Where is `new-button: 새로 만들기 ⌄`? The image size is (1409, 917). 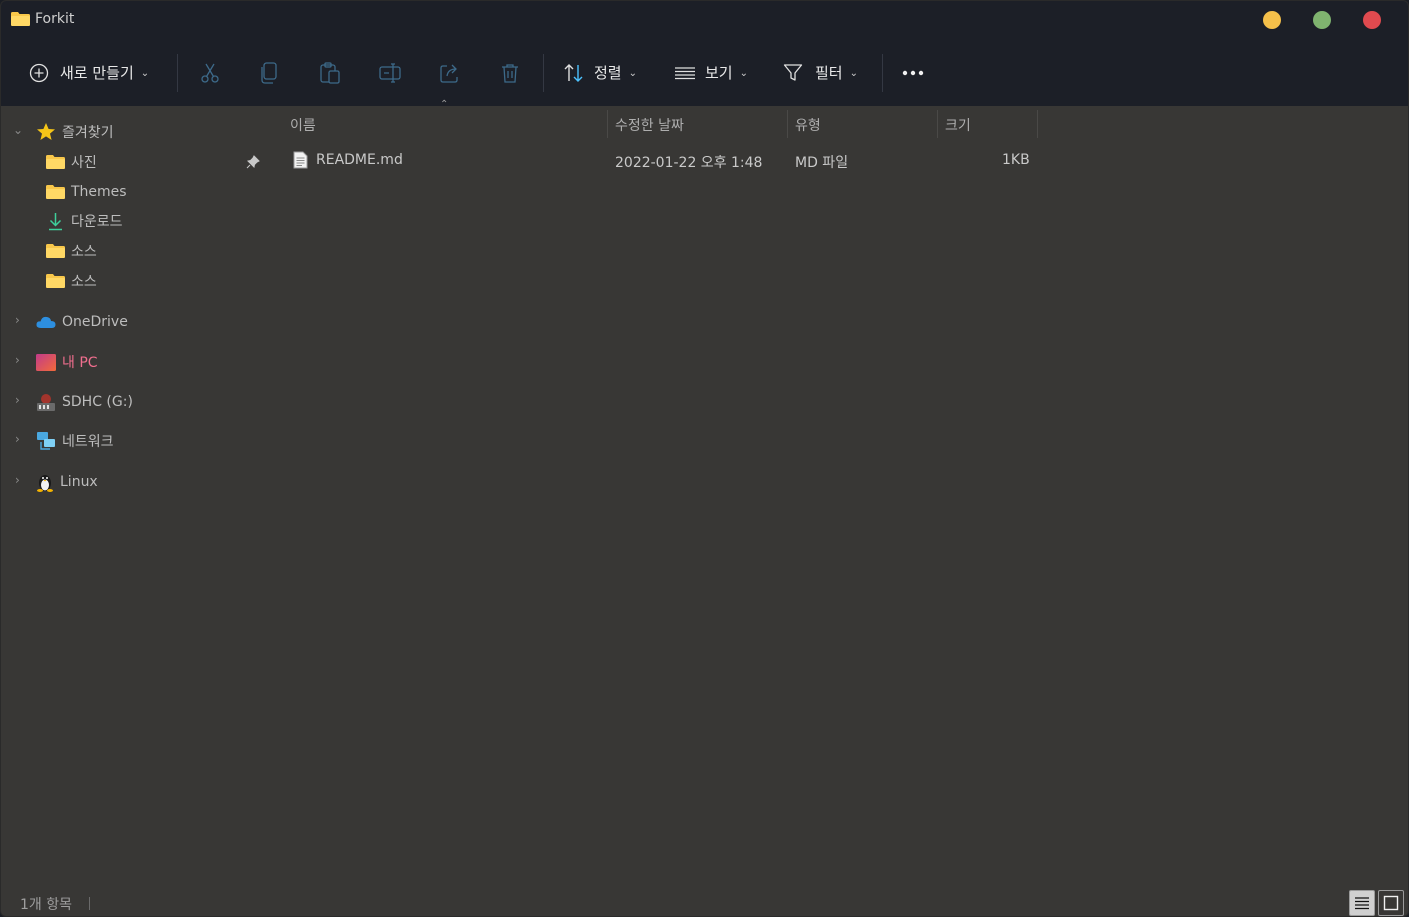
new-button: 새로 만들기 ⌄ is located at coordinates (89, 72).